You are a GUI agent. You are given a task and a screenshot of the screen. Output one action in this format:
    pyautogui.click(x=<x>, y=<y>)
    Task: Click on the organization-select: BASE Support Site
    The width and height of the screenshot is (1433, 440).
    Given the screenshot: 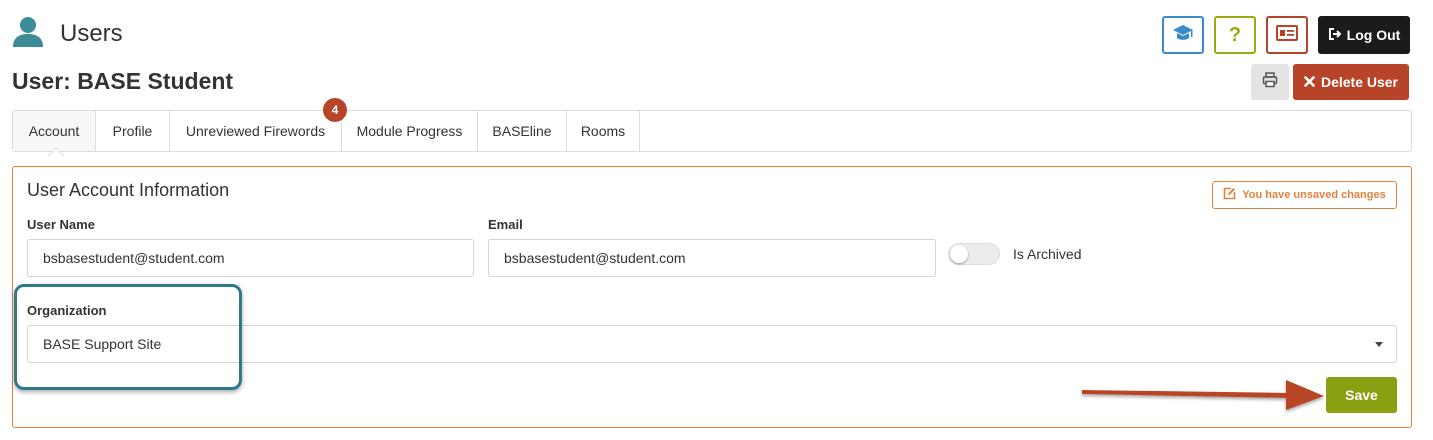 What is the action you would take?
    pyautogui.click(x=712, y=344)
    